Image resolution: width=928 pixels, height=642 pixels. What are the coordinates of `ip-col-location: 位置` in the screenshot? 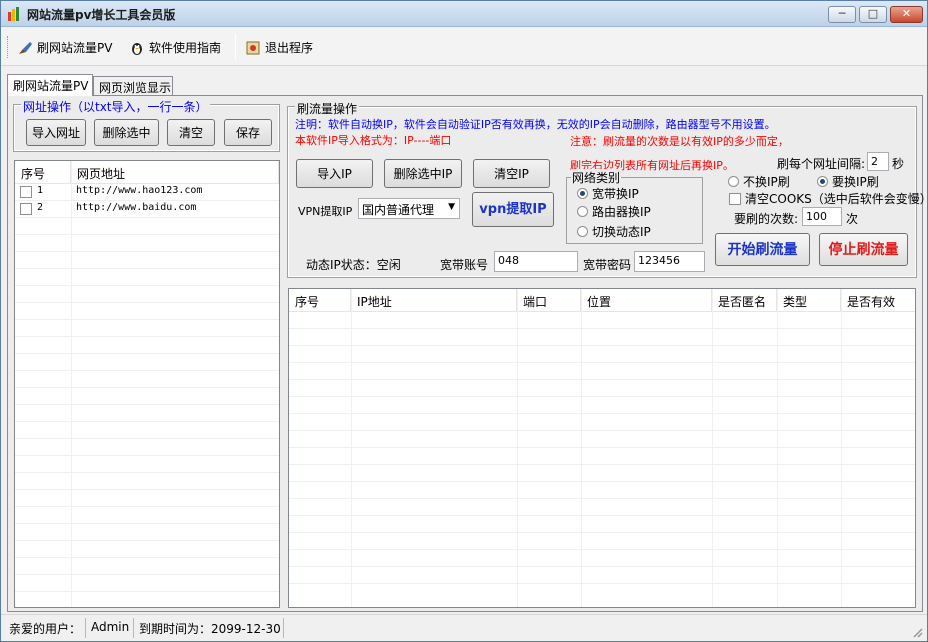 It's located at (646, 300).